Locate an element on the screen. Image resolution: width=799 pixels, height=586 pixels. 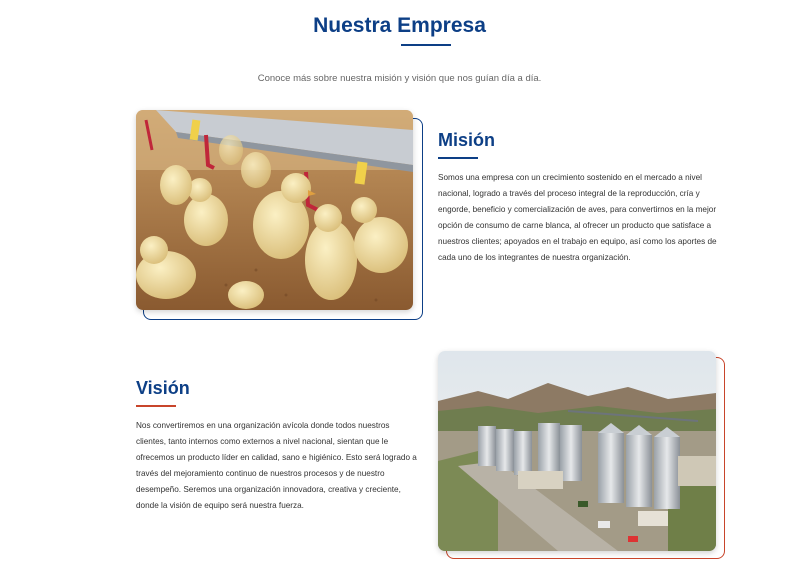
vision-title: Visión is located at coordinates (163, 388).